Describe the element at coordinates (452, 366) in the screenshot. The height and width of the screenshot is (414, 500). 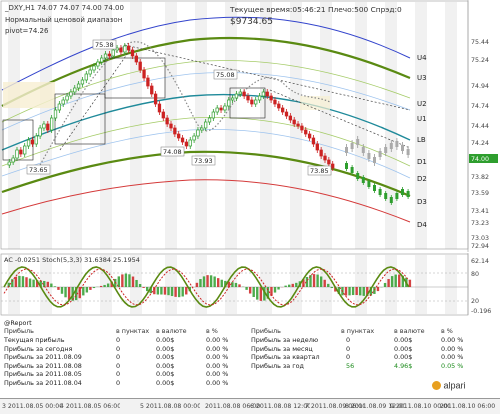
I see `report-right-pct: 0.05 %` at that location.